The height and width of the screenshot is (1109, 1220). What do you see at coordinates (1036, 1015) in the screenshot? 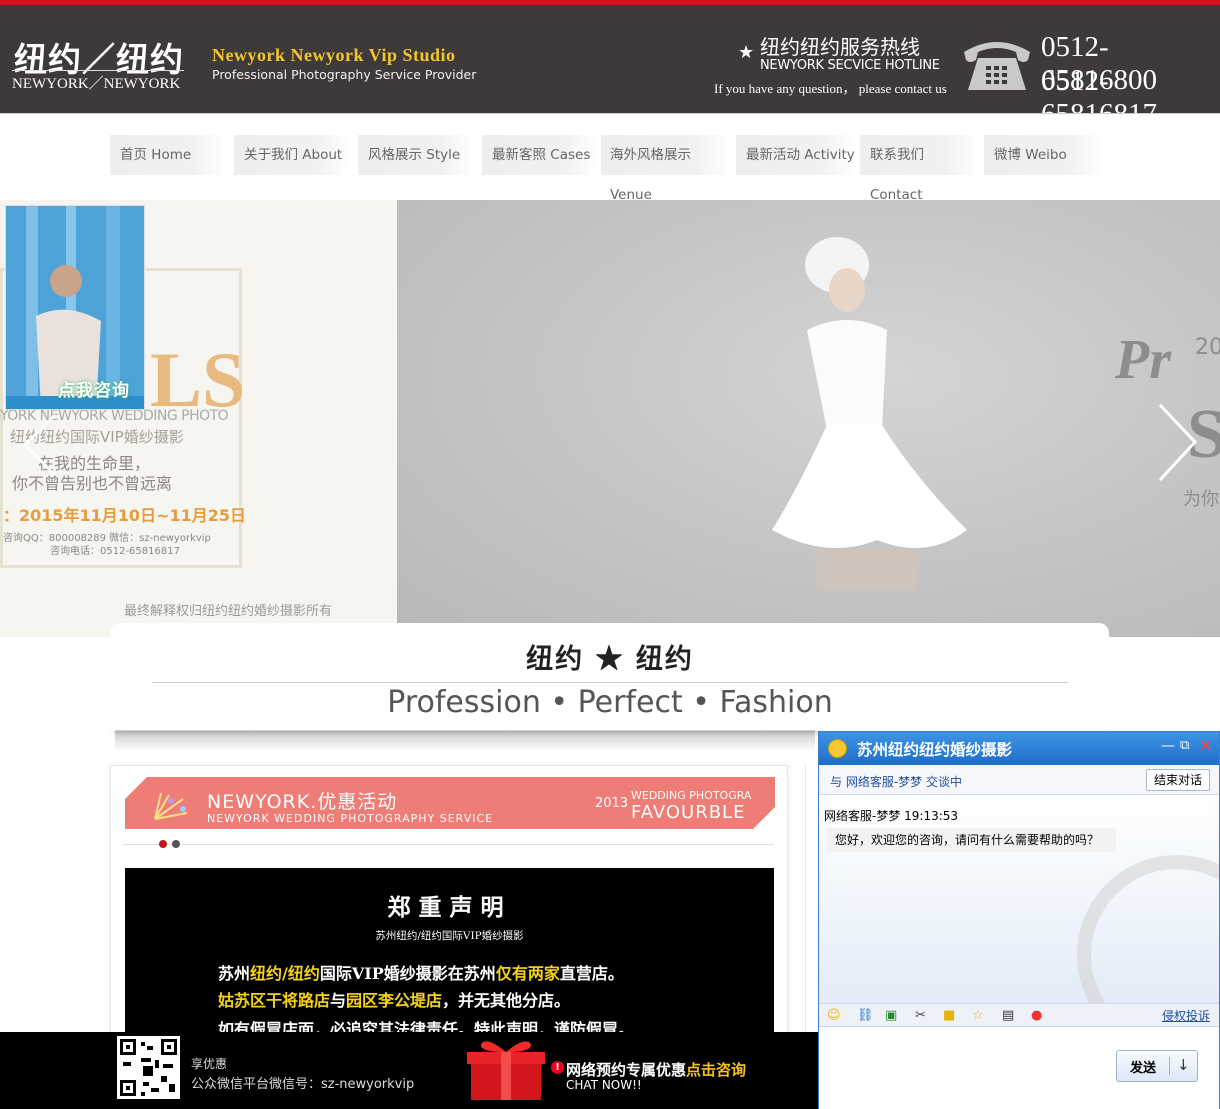
I see `chat-bubble-icon: ●` at bounding box center [1036, 1015].